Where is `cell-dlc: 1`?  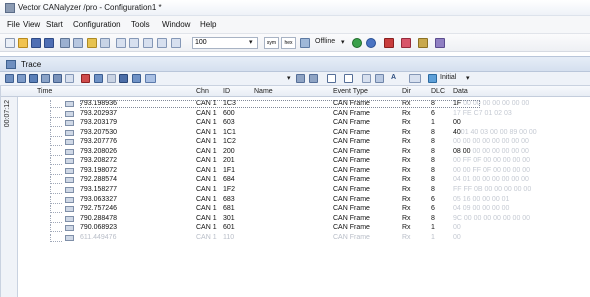 cell-dlc: 1 is located at coordinates (433, 123).